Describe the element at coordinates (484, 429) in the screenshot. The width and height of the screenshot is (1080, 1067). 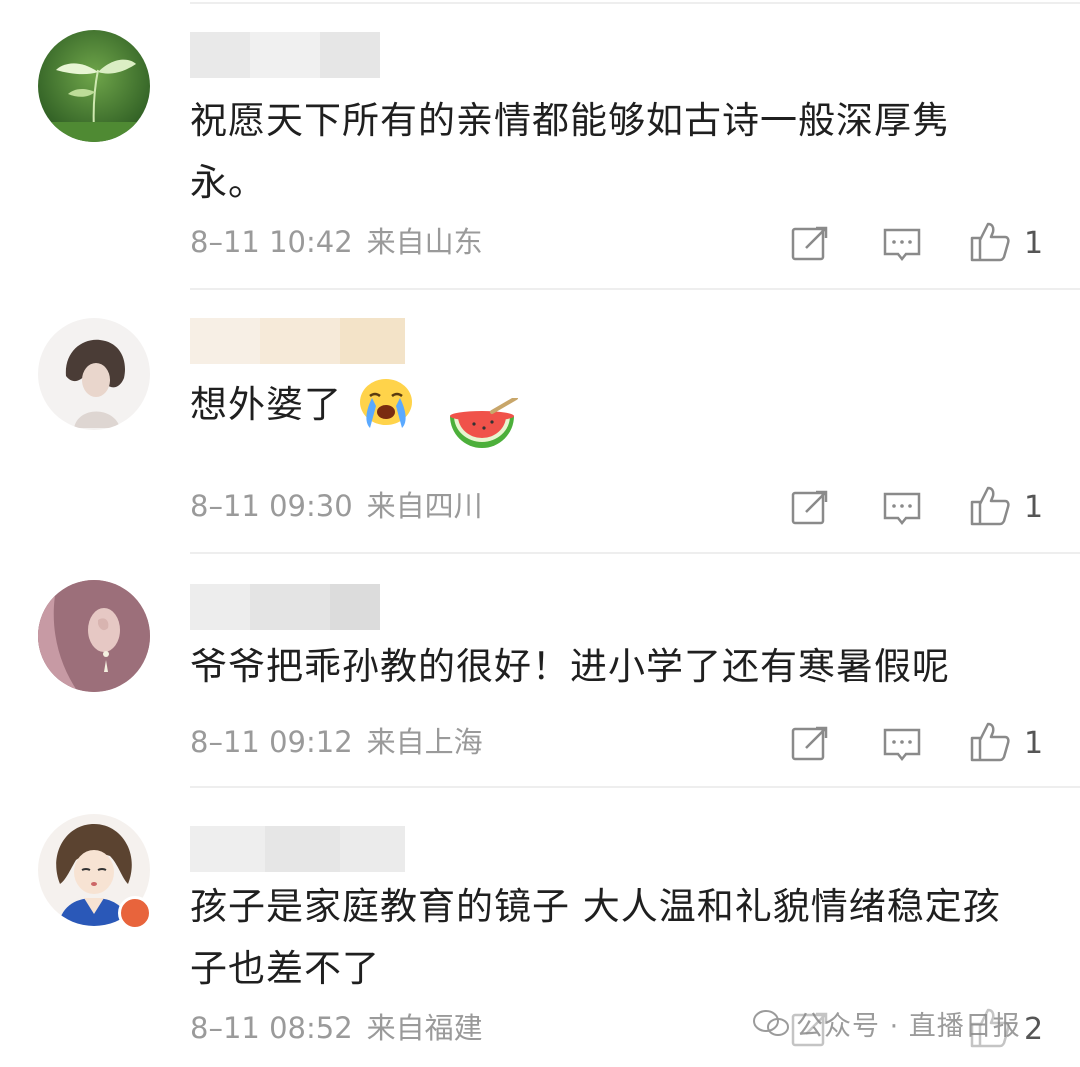
I see `watermelon-emoji-icon` at that location.